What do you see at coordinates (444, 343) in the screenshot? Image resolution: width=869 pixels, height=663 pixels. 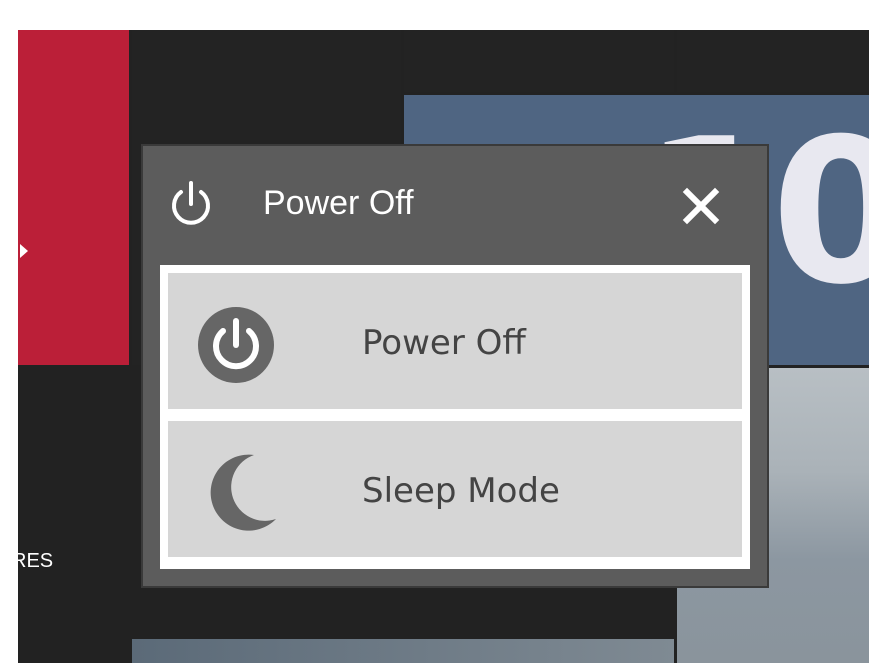 I see `power-off-label: Power Off` at bounding box center [444, 343].